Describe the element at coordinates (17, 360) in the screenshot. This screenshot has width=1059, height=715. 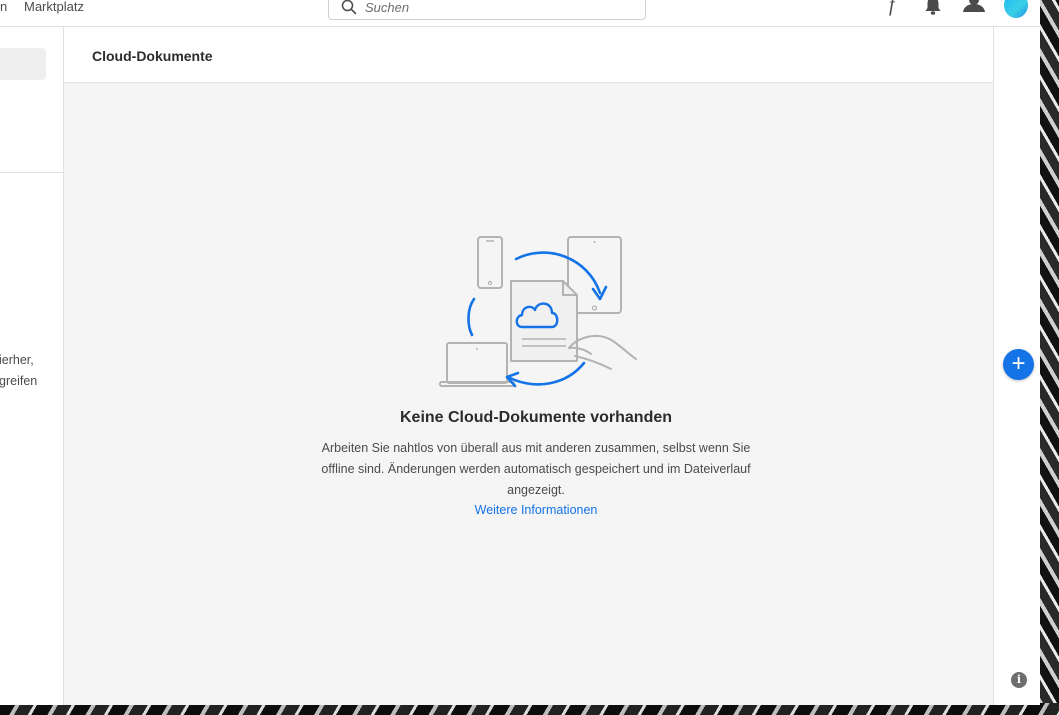
I see `left-text-line: ierher,` at that location.